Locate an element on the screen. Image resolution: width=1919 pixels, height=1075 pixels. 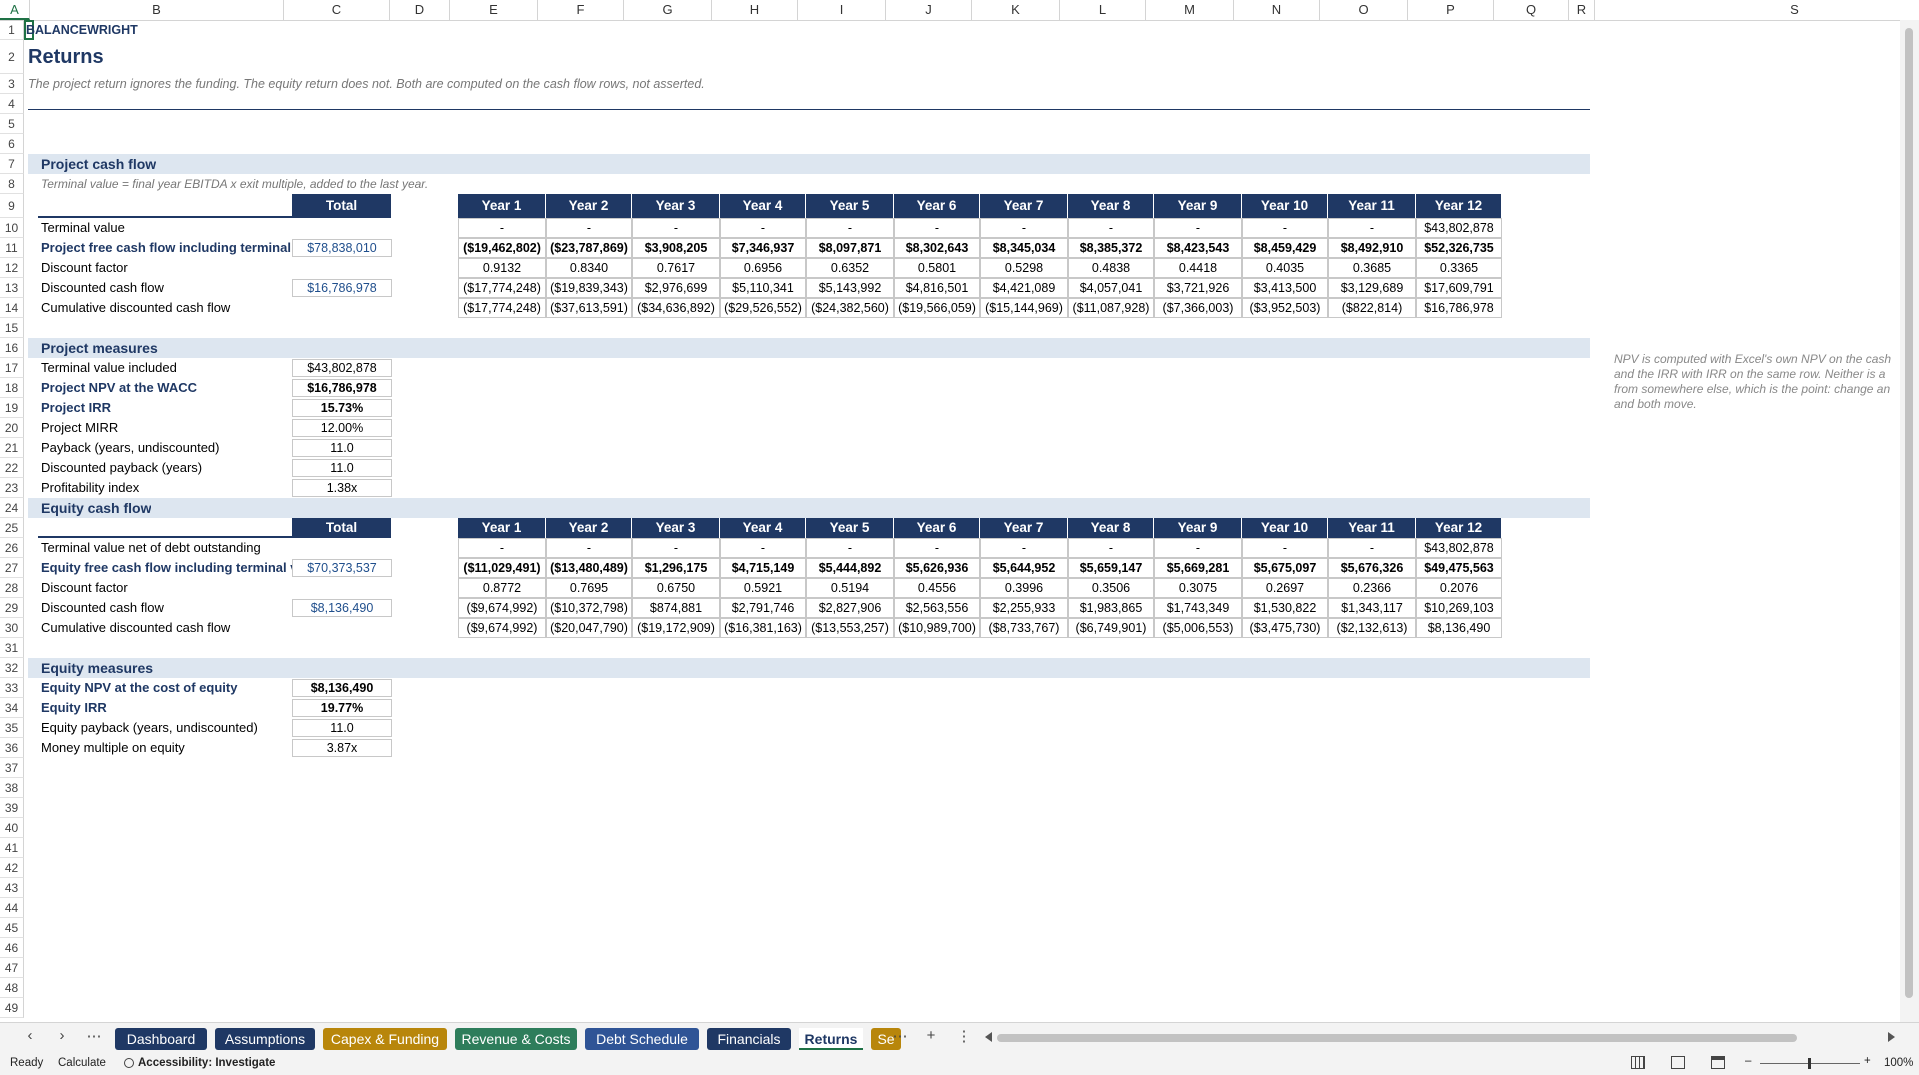
row-header-38: 38 is located at coordinates (12, 788).